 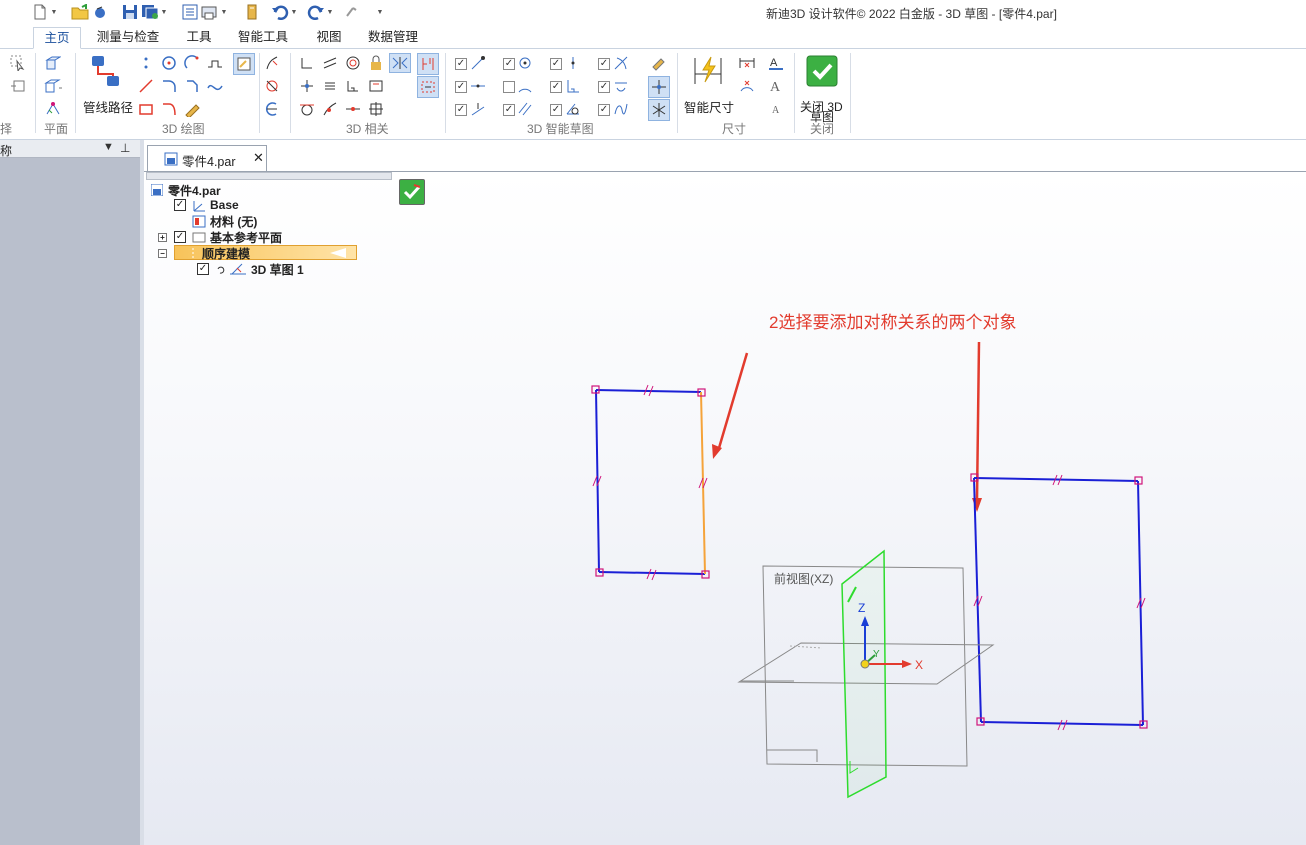 I want to click on left-rectangle, so click(x=650, y=482).